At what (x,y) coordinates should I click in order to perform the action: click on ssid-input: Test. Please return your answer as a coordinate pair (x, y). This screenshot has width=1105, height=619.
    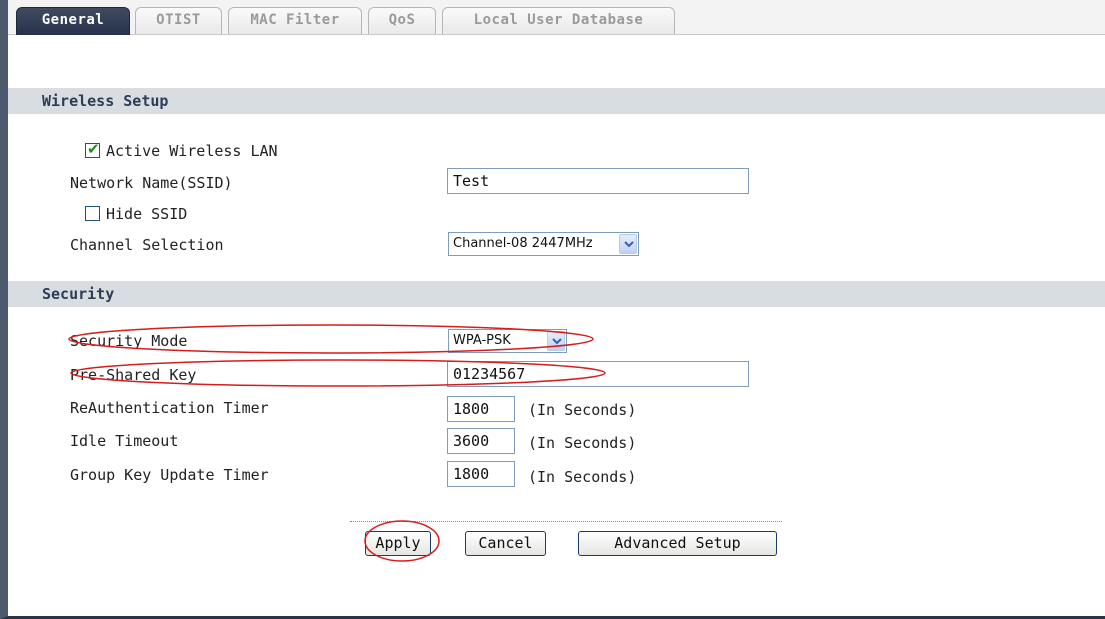
    Looking at the image, I should click on (598, 181).